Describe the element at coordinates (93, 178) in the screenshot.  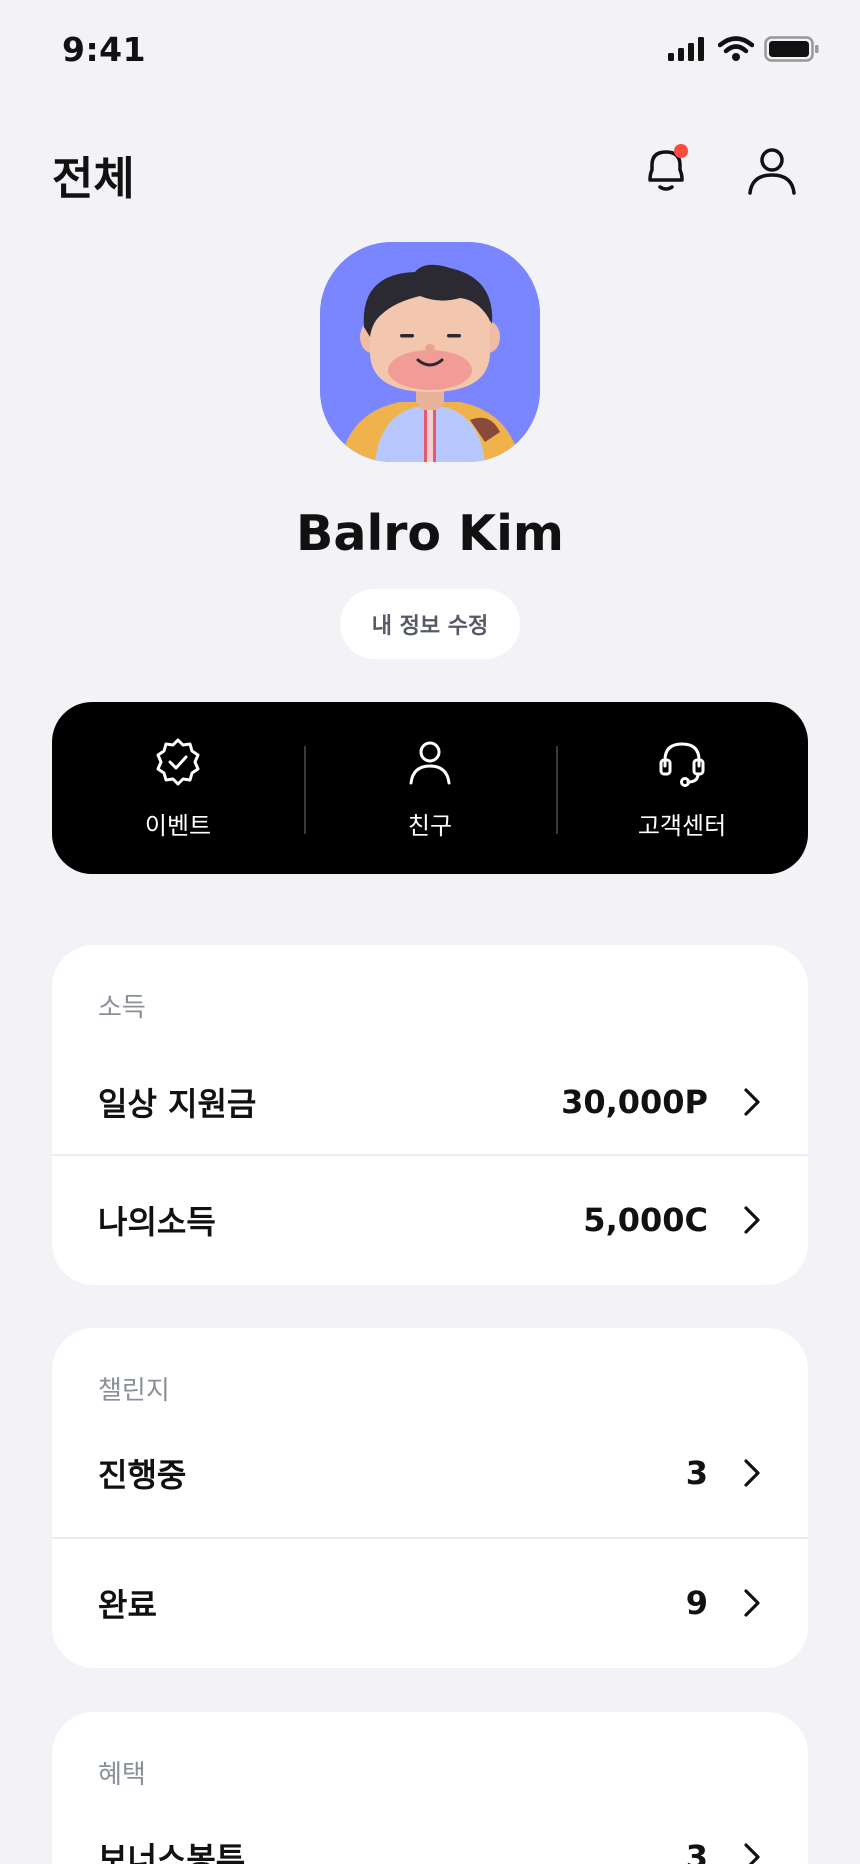
I see `page-title: 전체` at that location.